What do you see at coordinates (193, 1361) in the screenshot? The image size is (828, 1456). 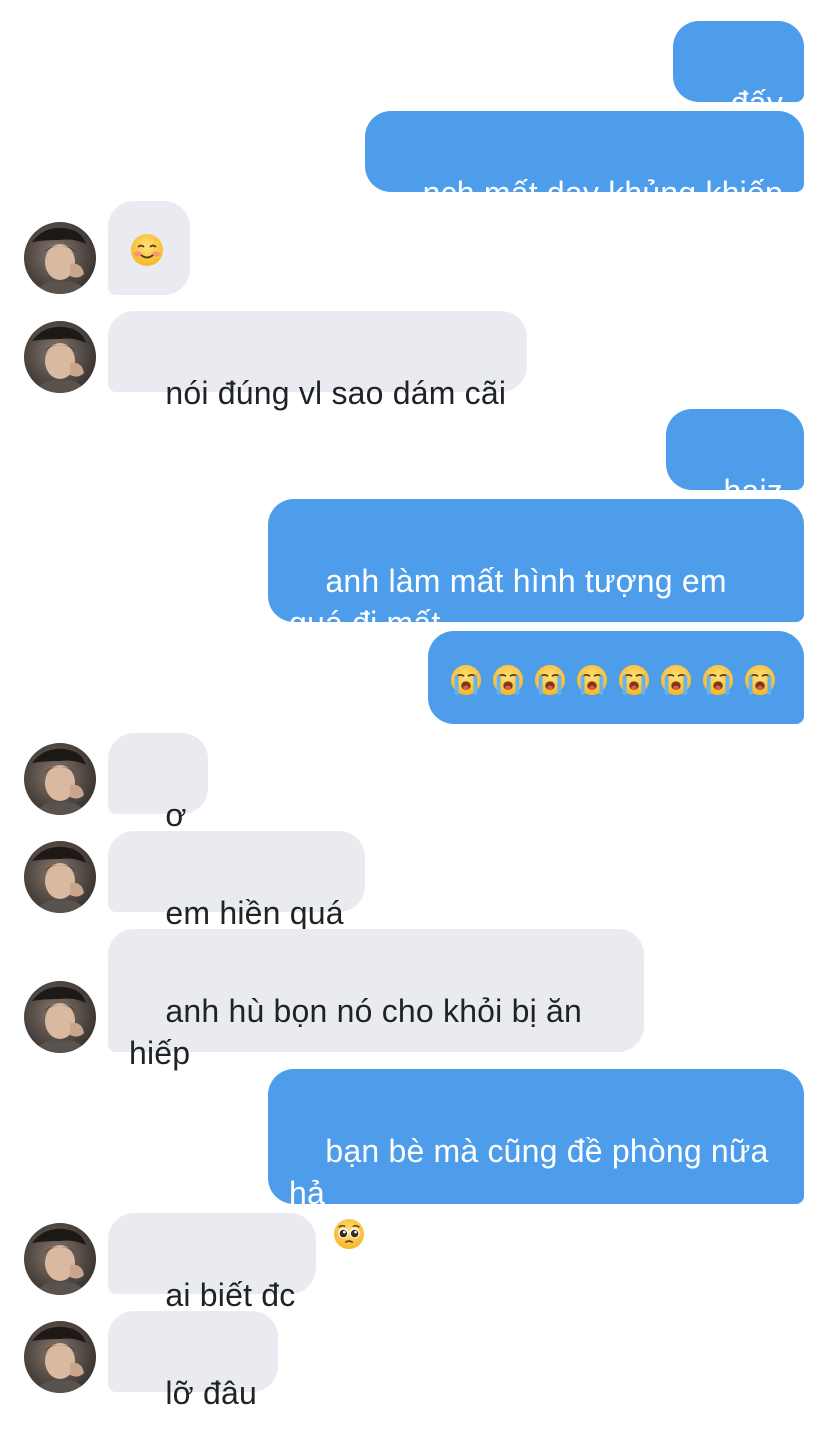 I see `message-incoming: lỡ đâu` at bounding box center [193, 1361].